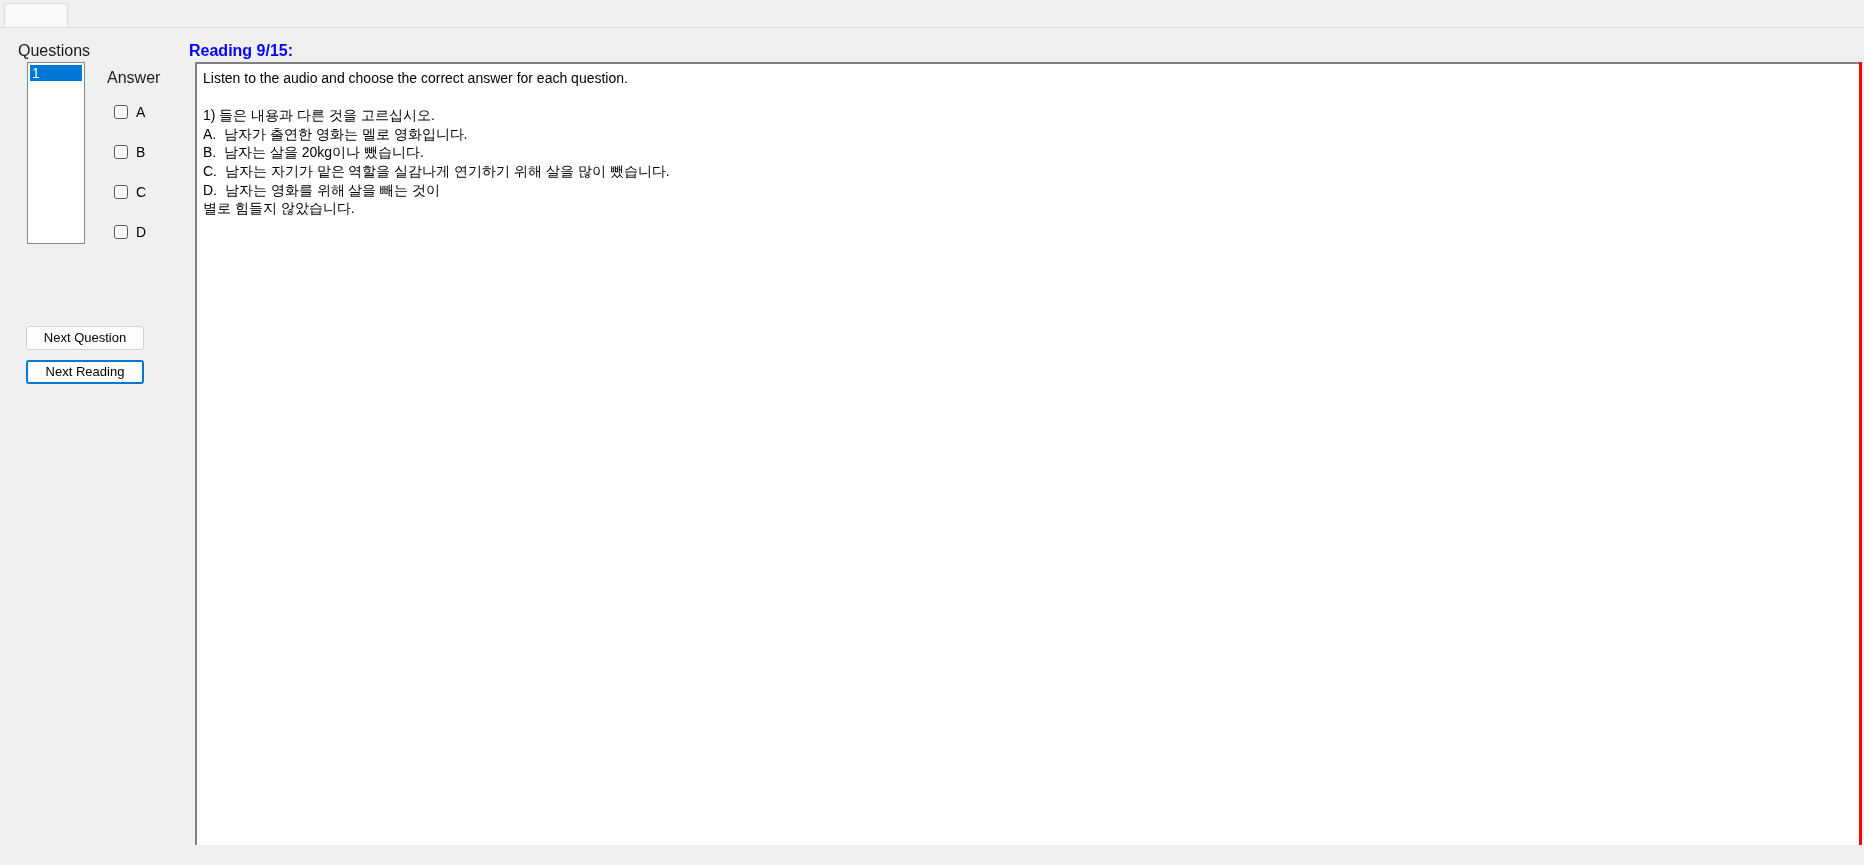  Describe the element at coordinates (134, 78) in the screenshot. I see `answer-label: Answer` at that location.